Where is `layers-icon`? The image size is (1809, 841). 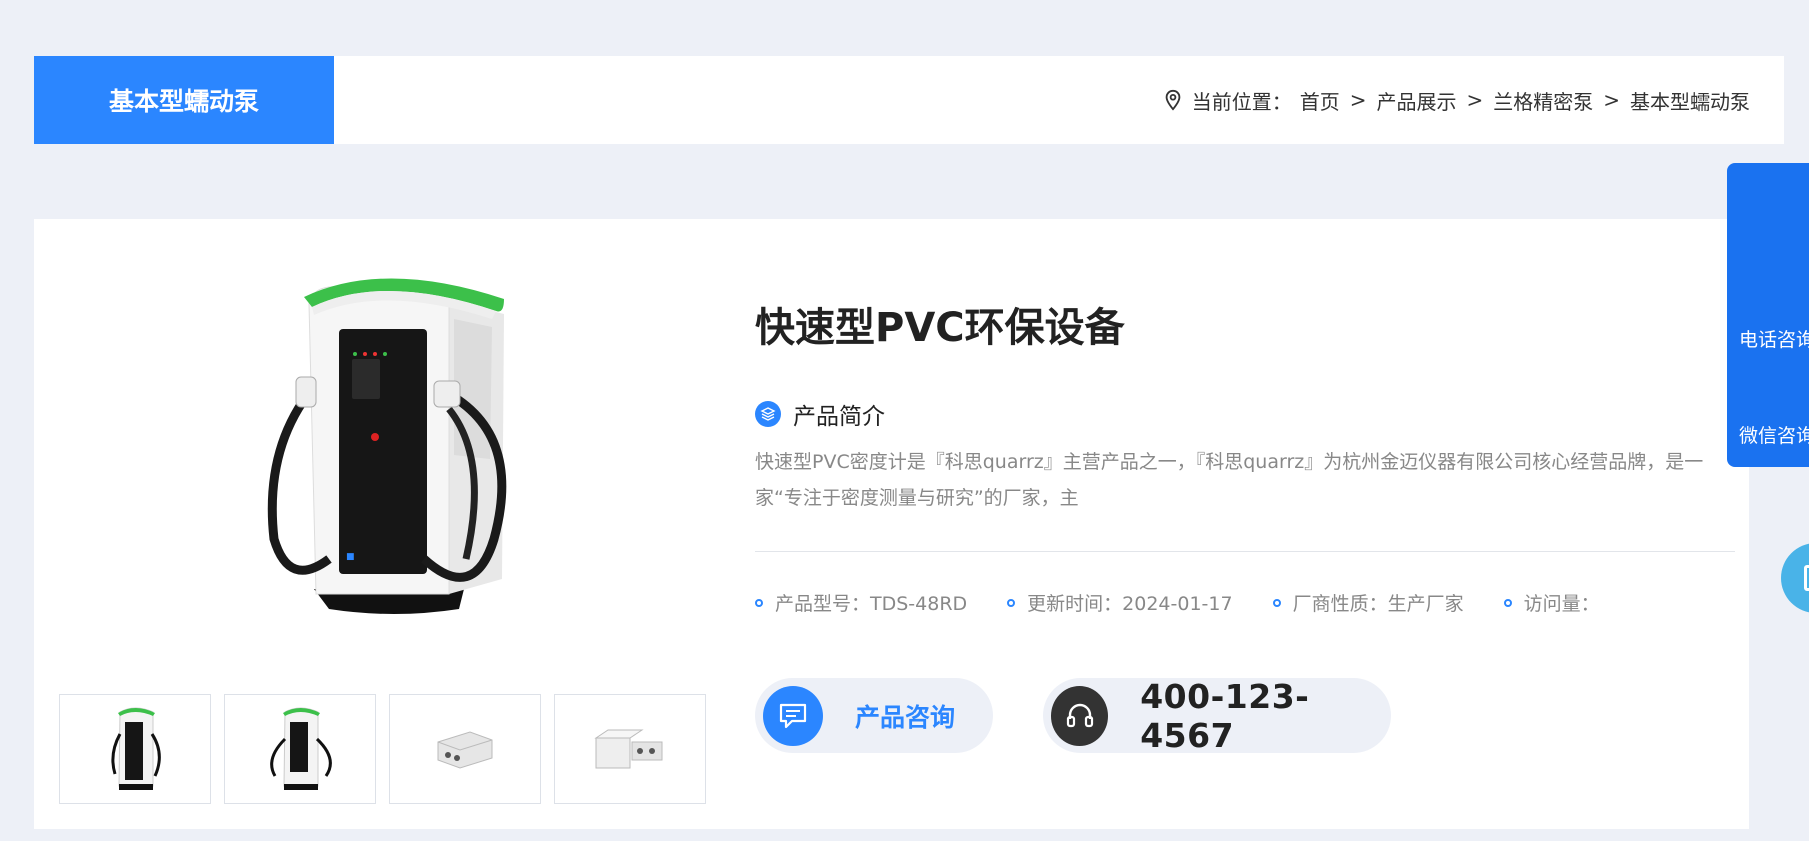 layers-icon is located at coordinates (768, 414).